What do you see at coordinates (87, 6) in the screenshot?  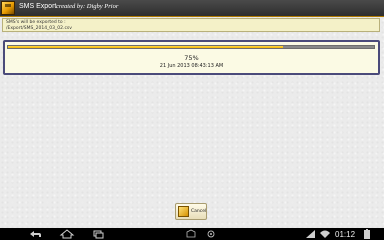 I see `app-credit: created by: Digby Prior` at bounding box center [87, 6].